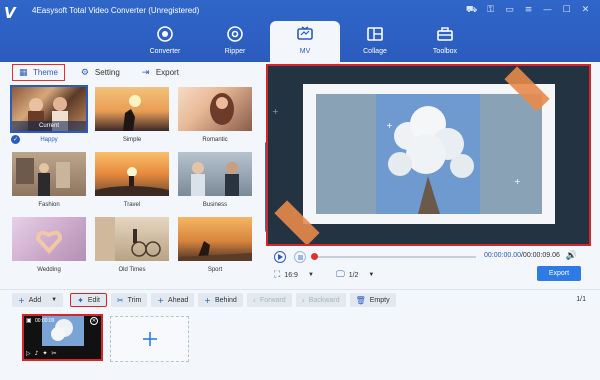 This screenshot has height=380, width=600. I want to click on tab-label: Ripper, so click(235, 51).